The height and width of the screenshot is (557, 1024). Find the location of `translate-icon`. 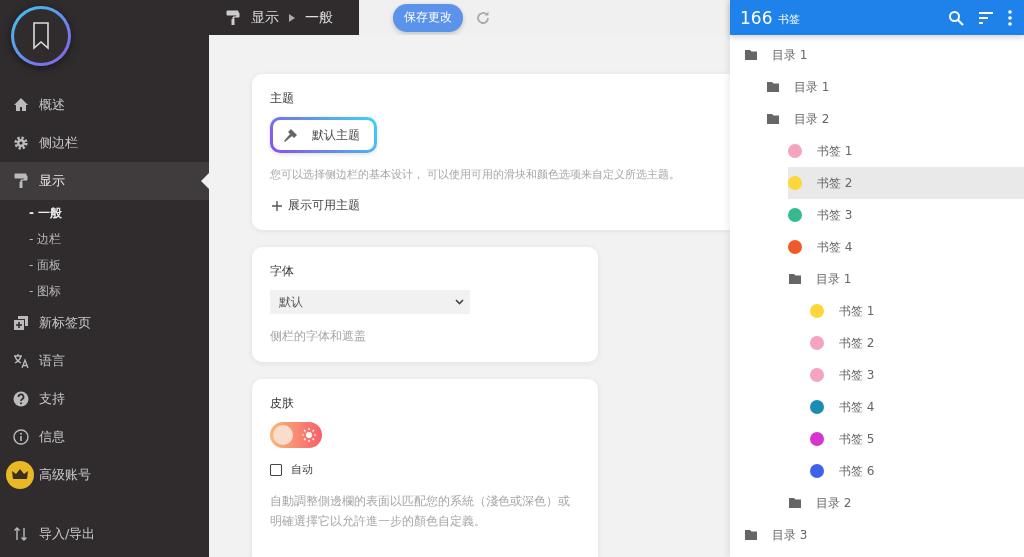

translate-icon is located at coordinates (21, 361).